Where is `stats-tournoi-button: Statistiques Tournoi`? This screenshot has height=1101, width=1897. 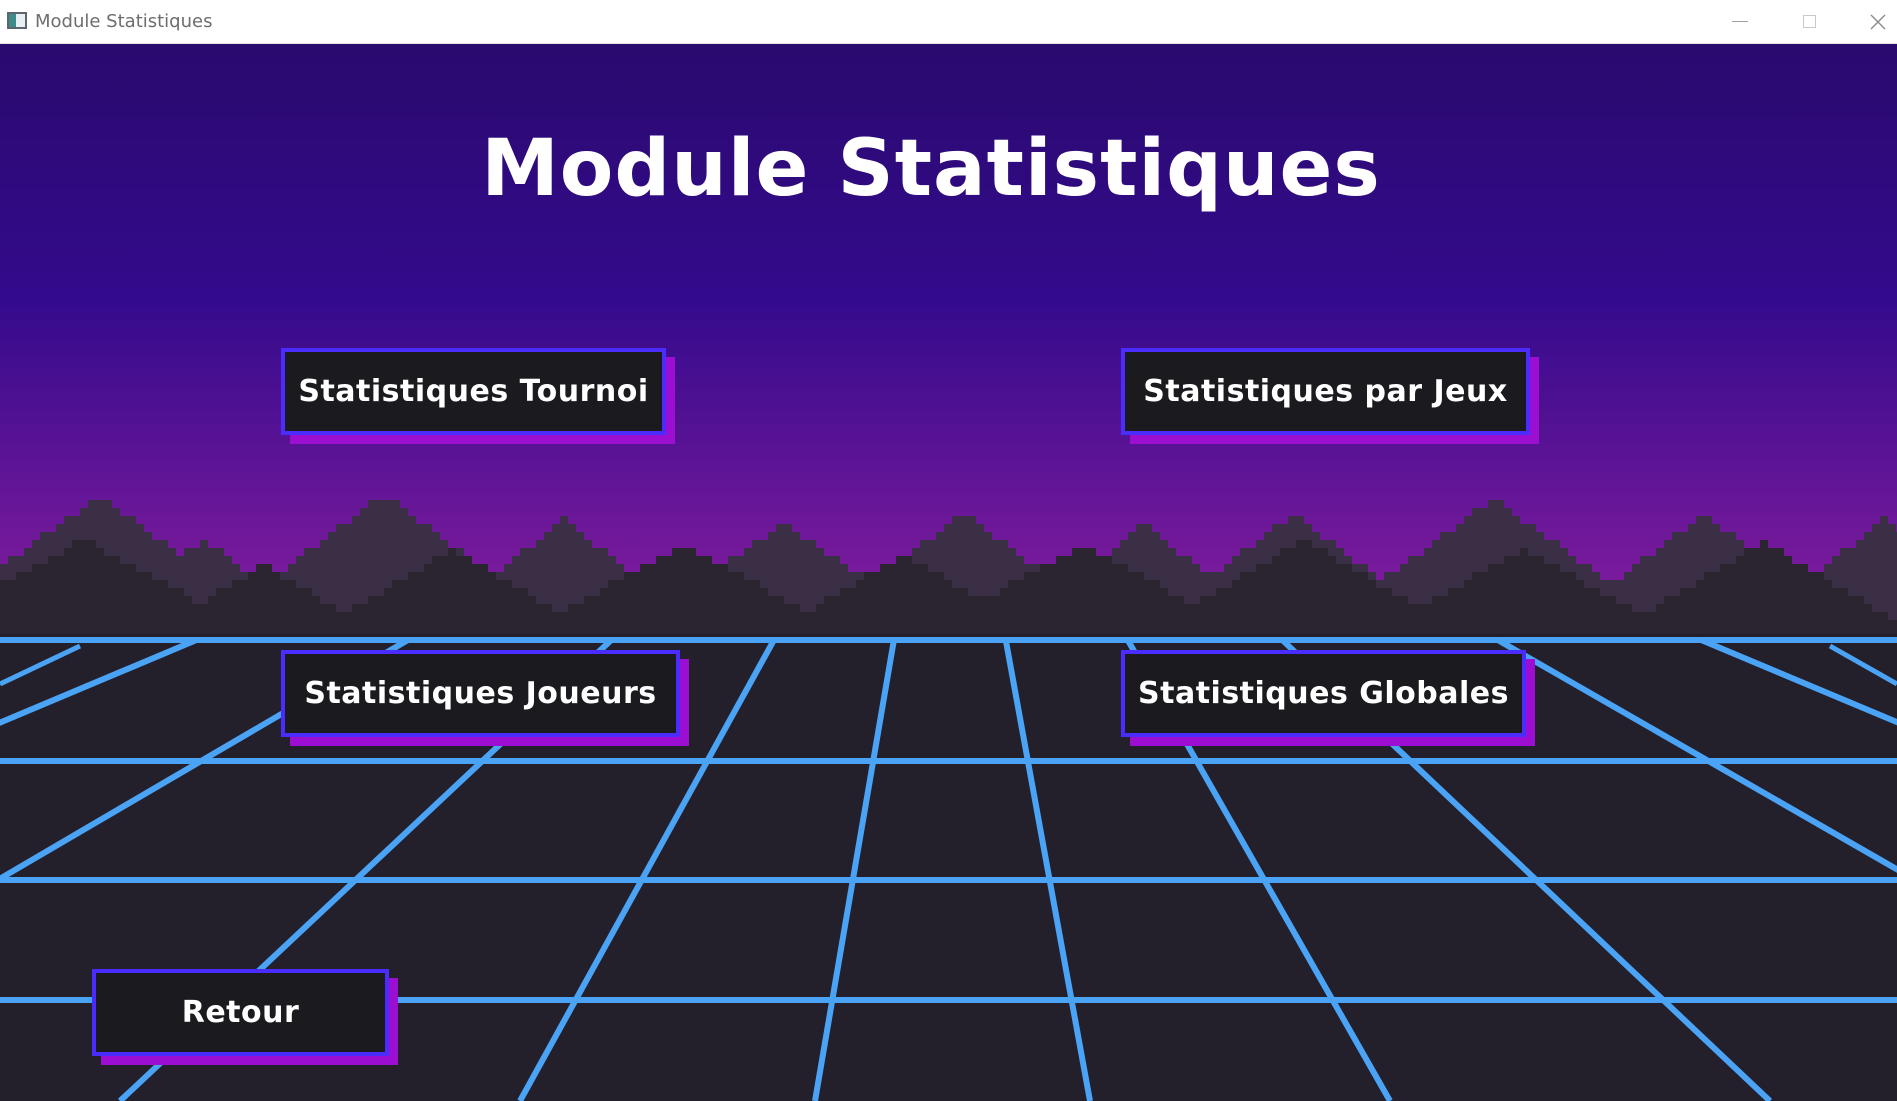
stats-tournoi-button: Statistiques Tournoi is located at coordinates (473, 391).